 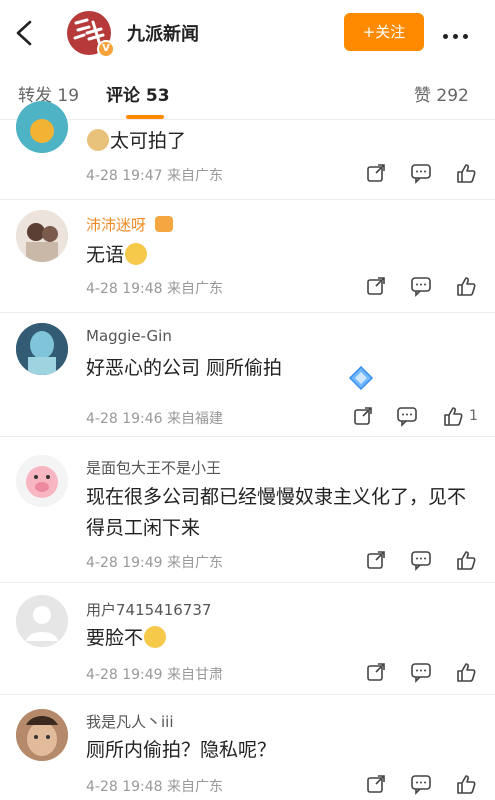 I want to click on comment-text: 现在很多公司都已经慢慢奴隶主义化了，见不得员工闲下来, so click(x=276, y=512).